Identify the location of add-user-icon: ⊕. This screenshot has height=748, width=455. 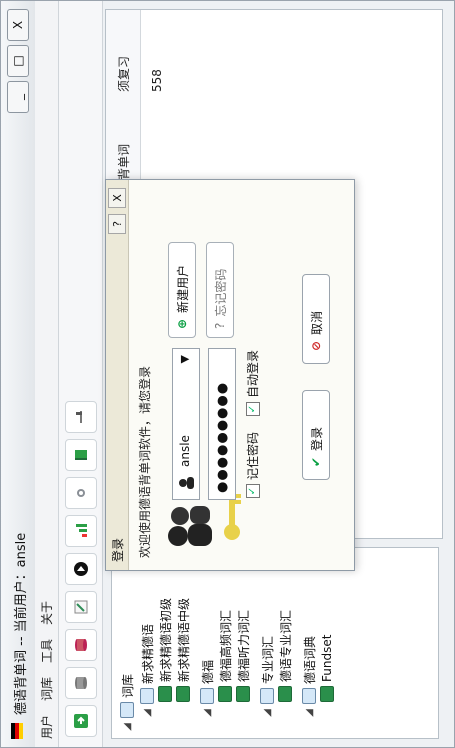
(182, 323).